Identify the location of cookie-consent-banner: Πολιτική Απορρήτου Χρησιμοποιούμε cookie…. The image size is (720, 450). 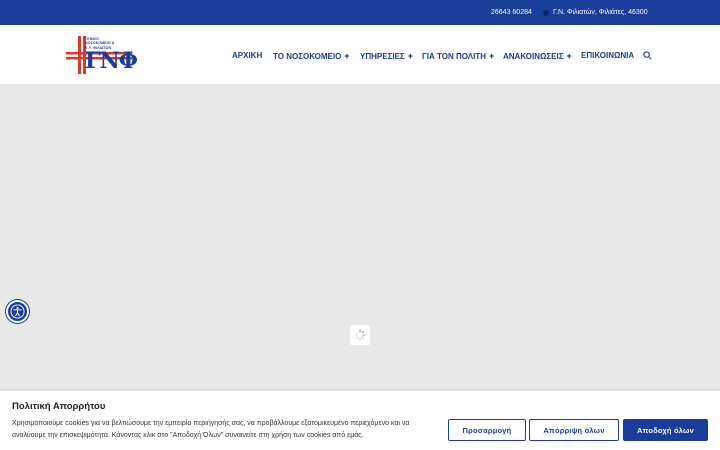
(360, 420).